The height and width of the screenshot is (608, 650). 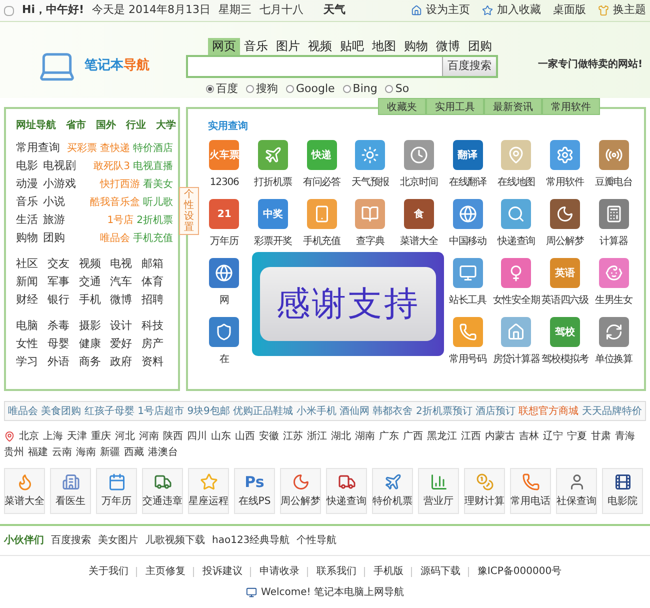 I want to click on province-link: 广西, so click(x=413, y=436).